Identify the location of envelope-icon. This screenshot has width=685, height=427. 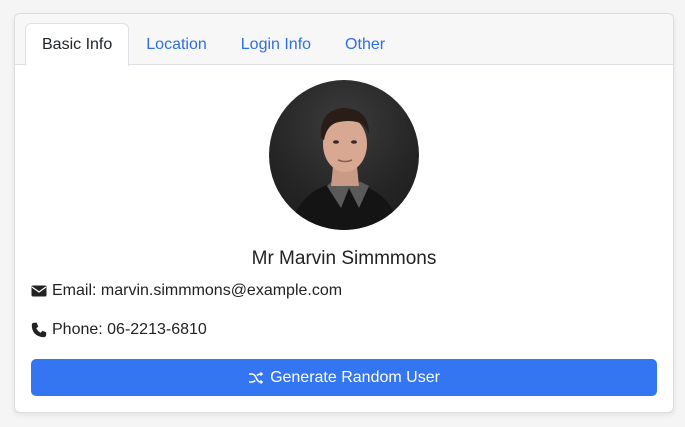
(39, 291).